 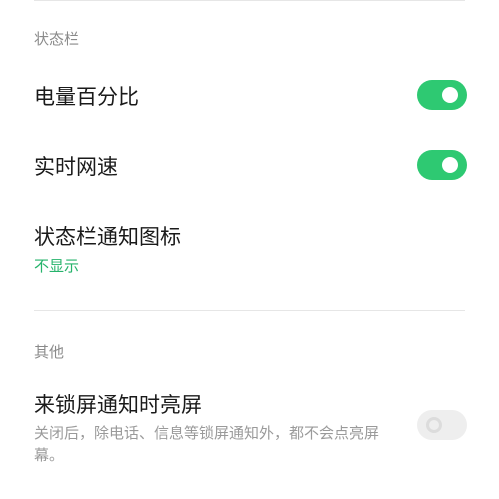 I want to click on battery-percentage-toggle, so click(x=442, y=95).